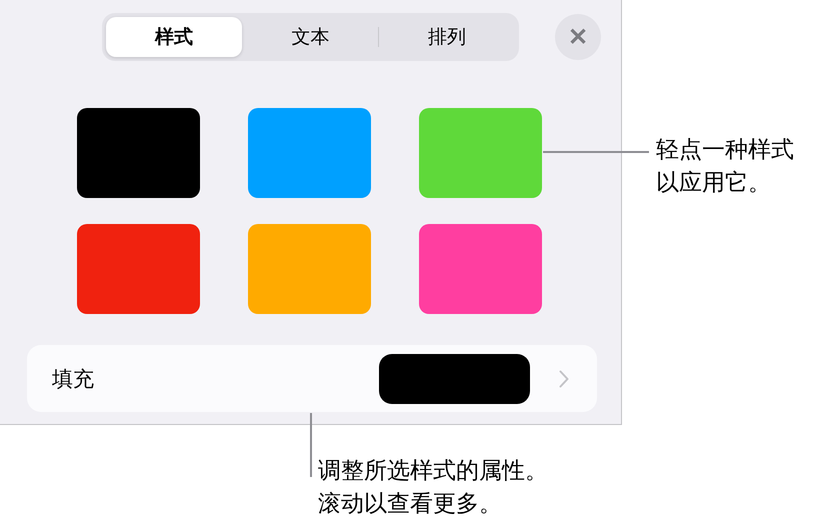 This screenshot has height=521, width=830. Describe the element at coordinates (174, 37) in the screenshot. I see `tab: 样式` at that location.